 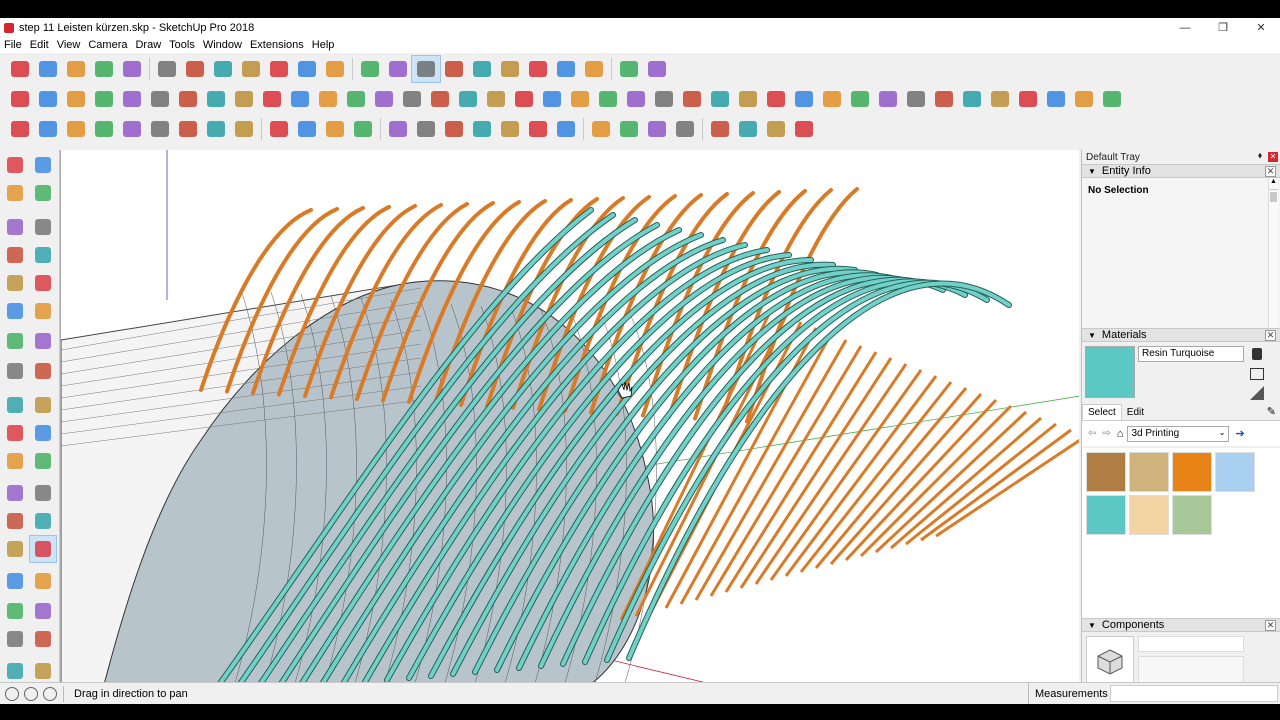 What do you see at coordinates (323, 45) in the screenshot?
I see `menu-help: Help` at bounding box center [323, 45].